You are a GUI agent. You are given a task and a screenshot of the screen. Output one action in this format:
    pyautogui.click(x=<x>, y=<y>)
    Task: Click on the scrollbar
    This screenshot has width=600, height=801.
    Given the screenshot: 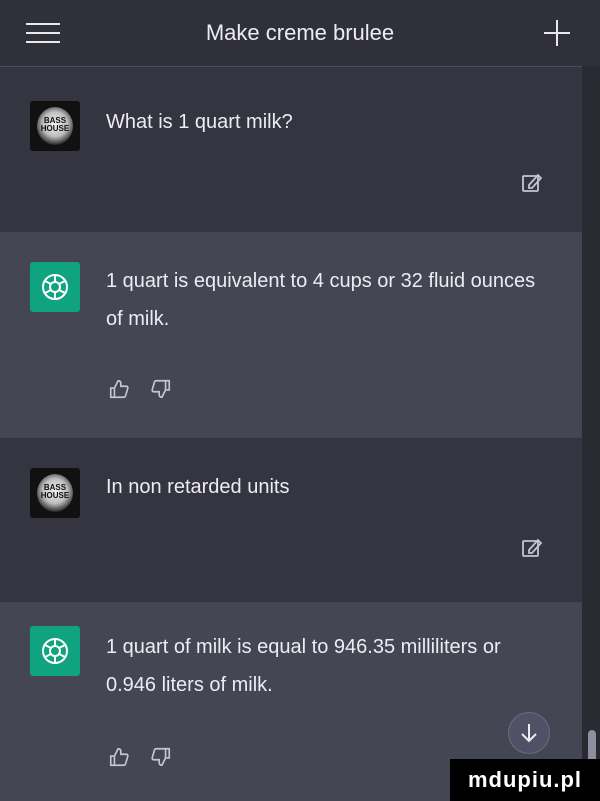 What is the action you would take?
    pyautogui.click(x=591, y=433)
    